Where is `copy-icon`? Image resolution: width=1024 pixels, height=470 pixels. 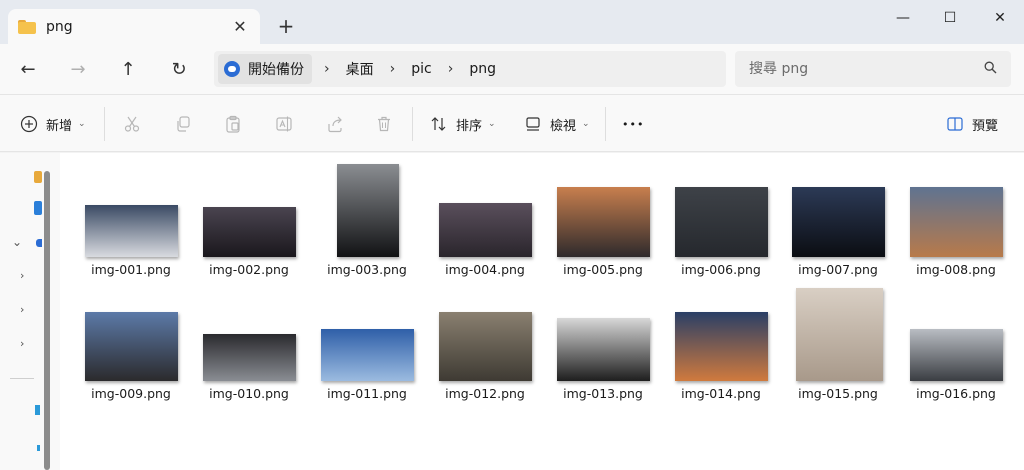
copy-icon is located at coordinates (183, 124).